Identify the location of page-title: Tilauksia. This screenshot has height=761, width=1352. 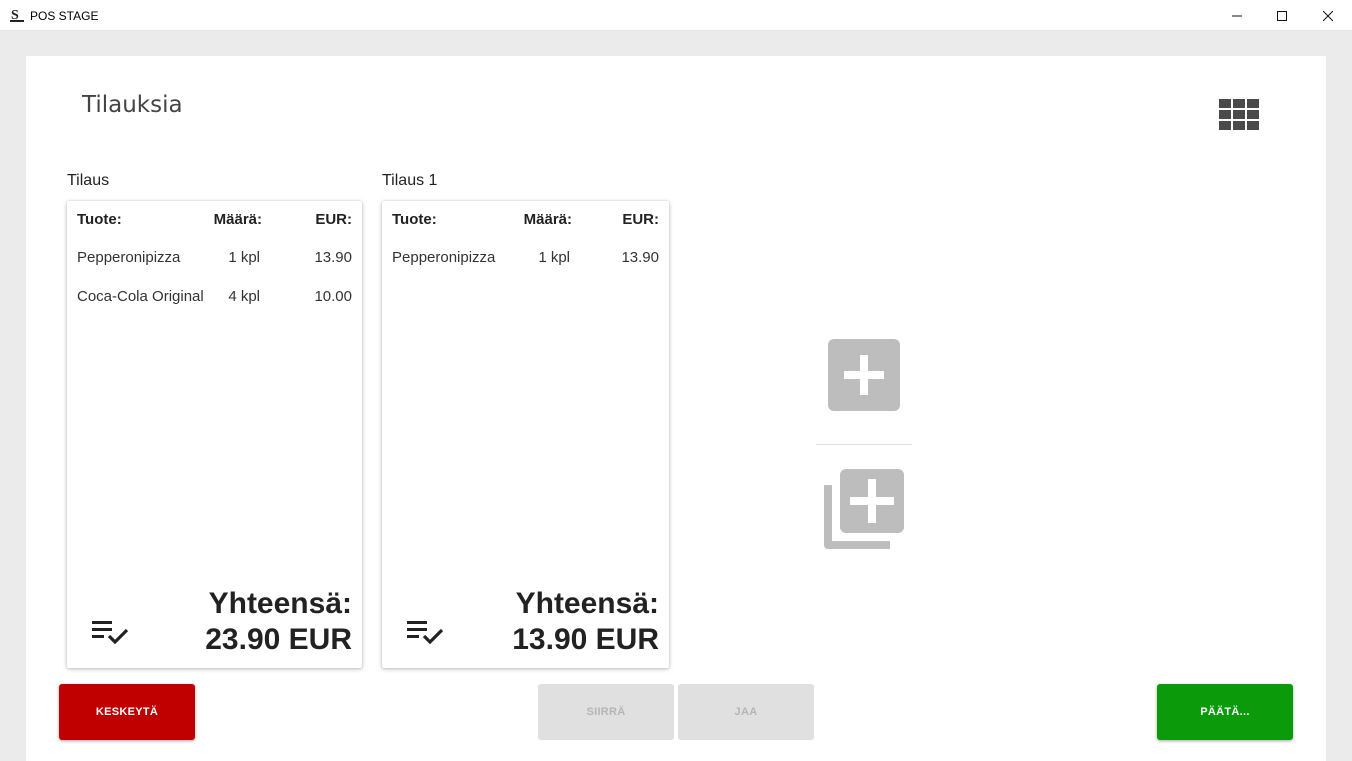
(132, 105).